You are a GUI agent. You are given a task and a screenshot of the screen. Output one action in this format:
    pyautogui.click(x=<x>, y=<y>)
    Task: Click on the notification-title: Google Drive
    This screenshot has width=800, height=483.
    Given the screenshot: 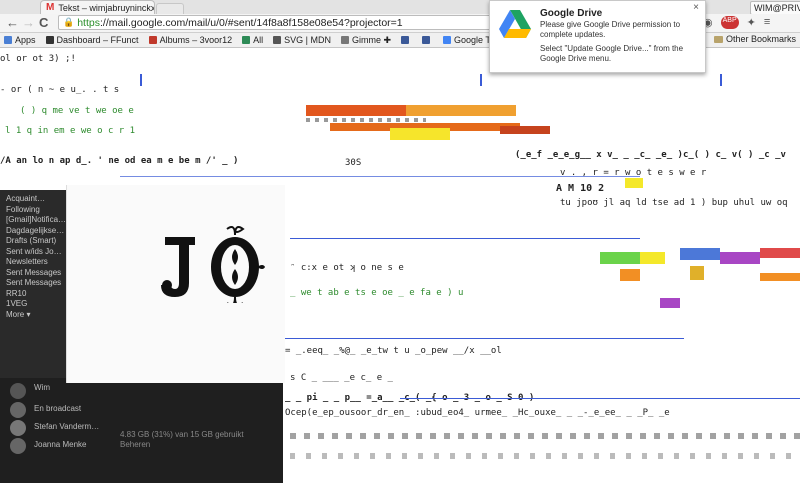 What is the action you would take?
    pyautogui.click(x=571, y=13)
    